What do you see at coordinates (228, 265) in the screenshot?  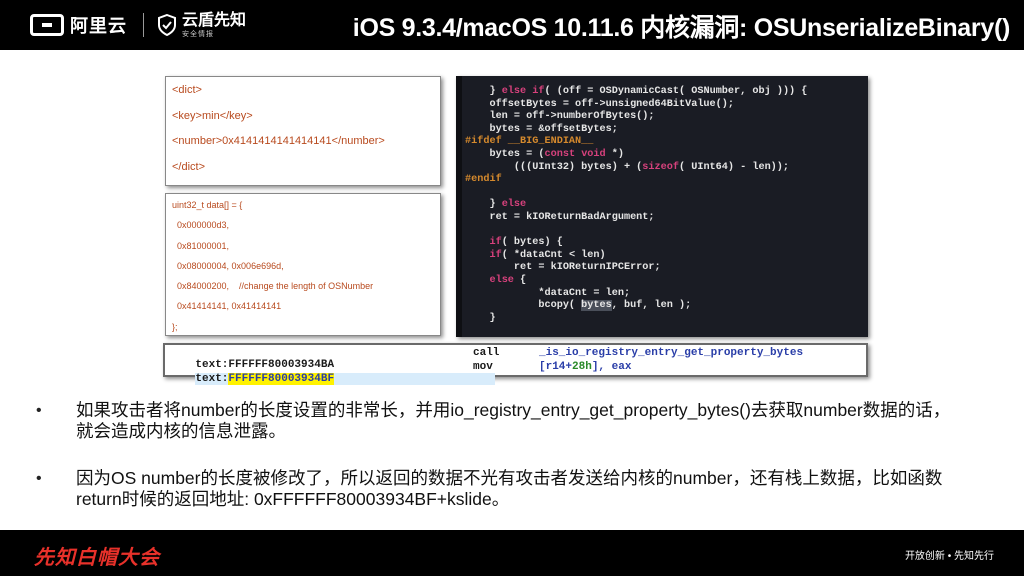 I see `data-line: 0x08000004, 0x006e696d,` at bounding box center [228, 265].